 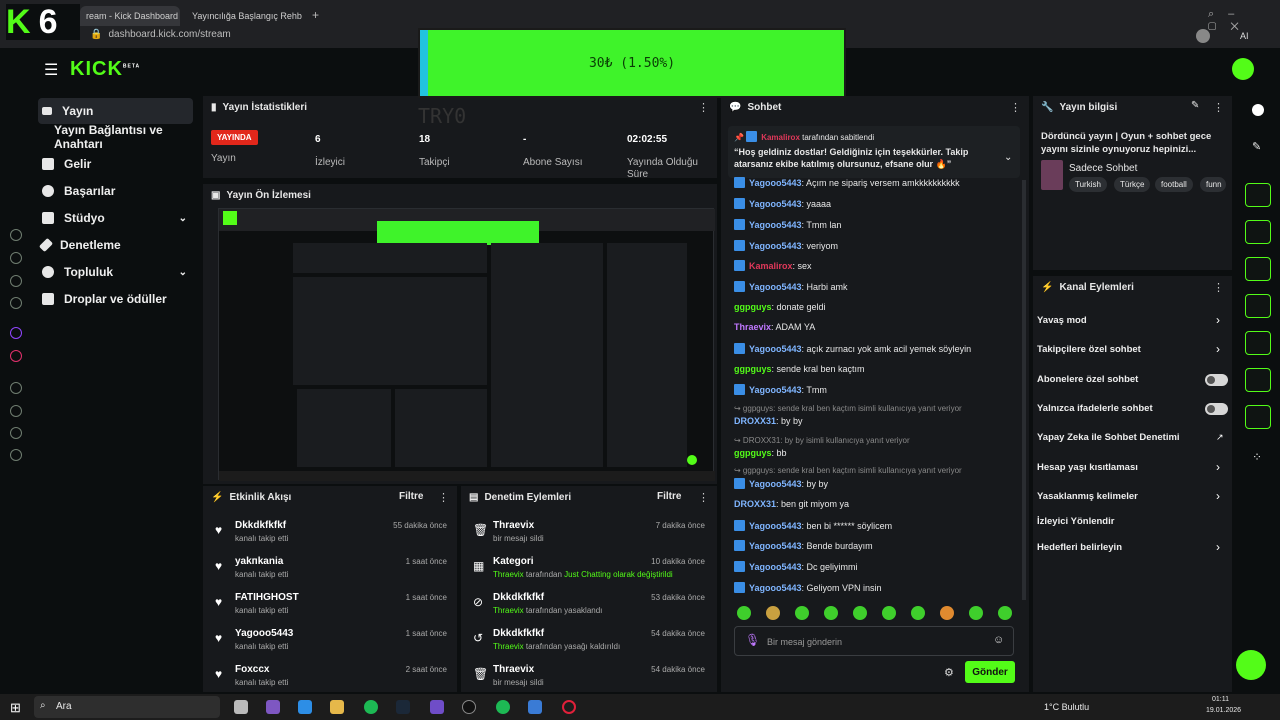 I want to click on tag: football, so click(x=1174, y=184).